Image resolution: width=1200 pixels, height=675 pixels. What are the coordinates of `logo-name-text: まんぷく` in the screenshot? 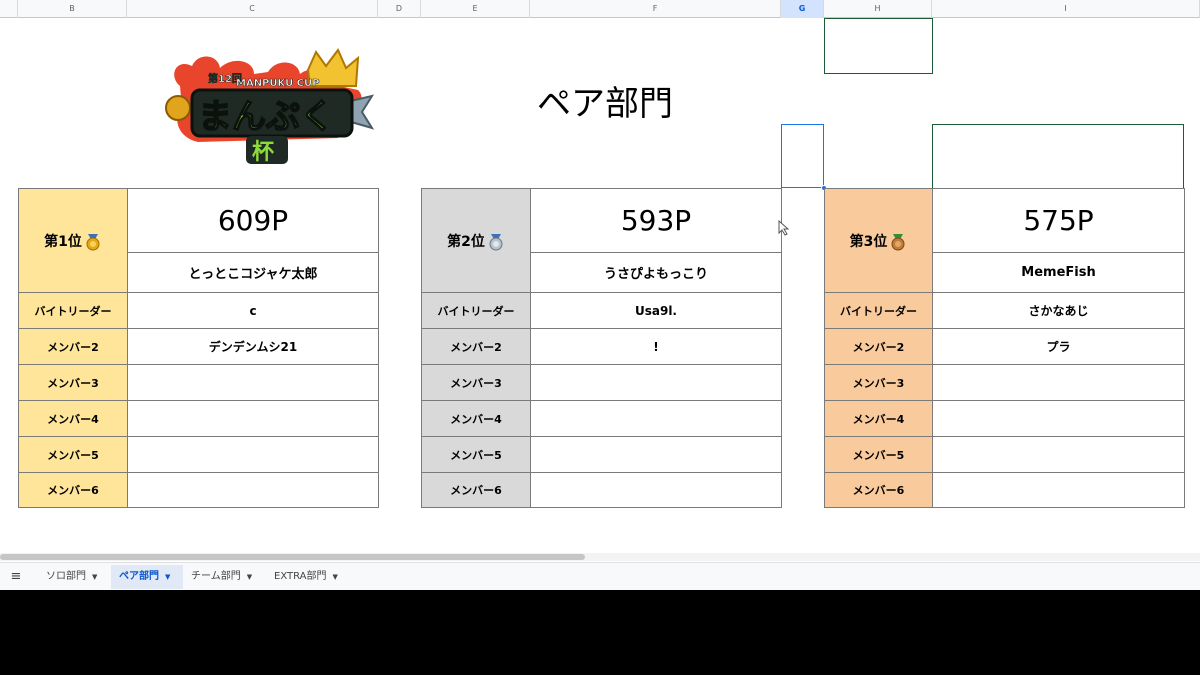 It's located at (266, 117).